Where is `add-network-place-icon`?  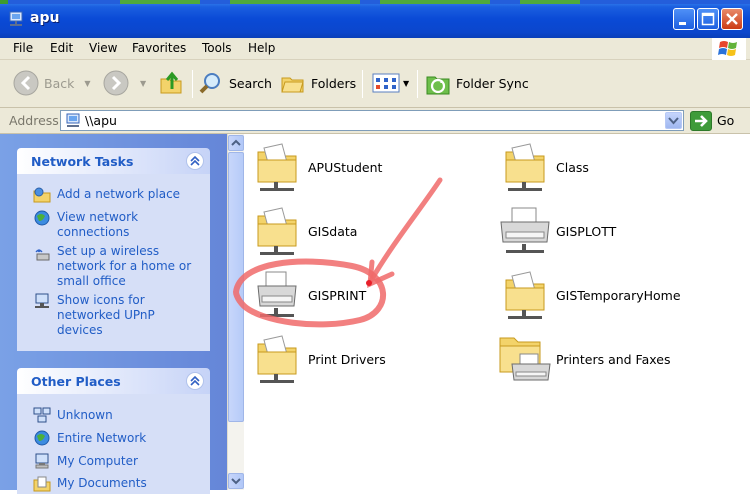
add-network-place-icon is located at coordinates (42, 195).